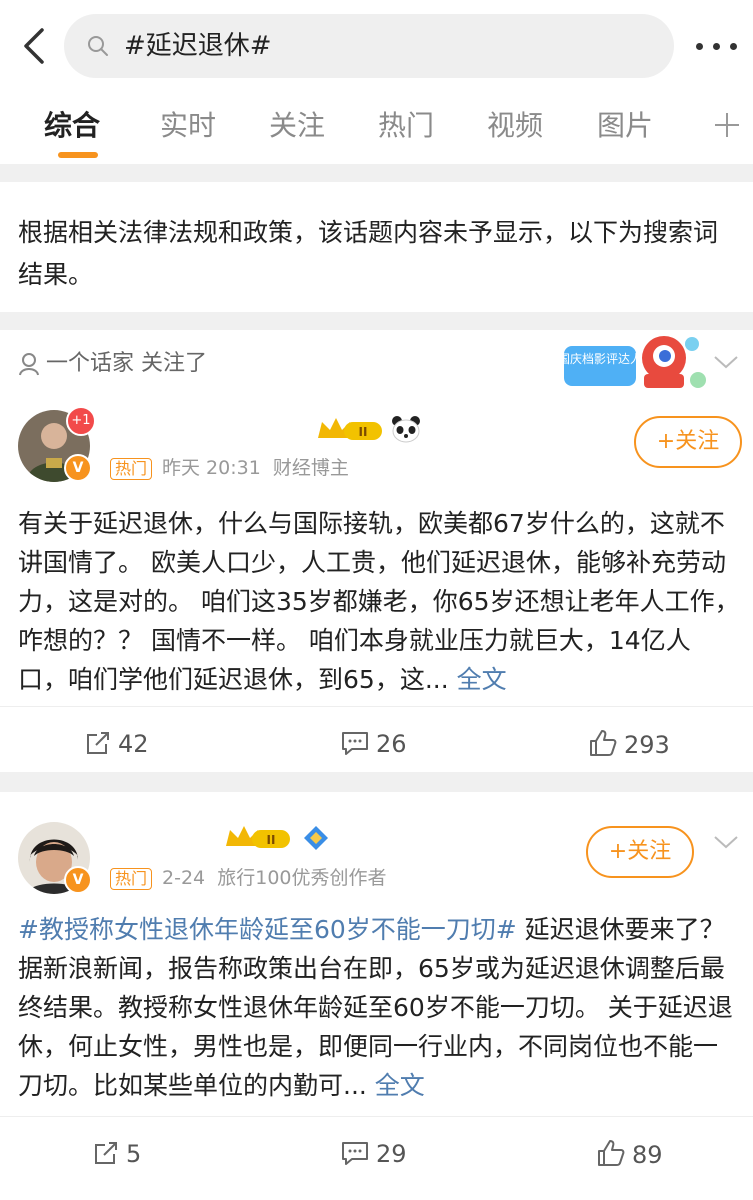  What do you see at coordinates (625, 126) in the screenshot?
I see `tab-pictures: 图片` at bounding box center [625, 126].